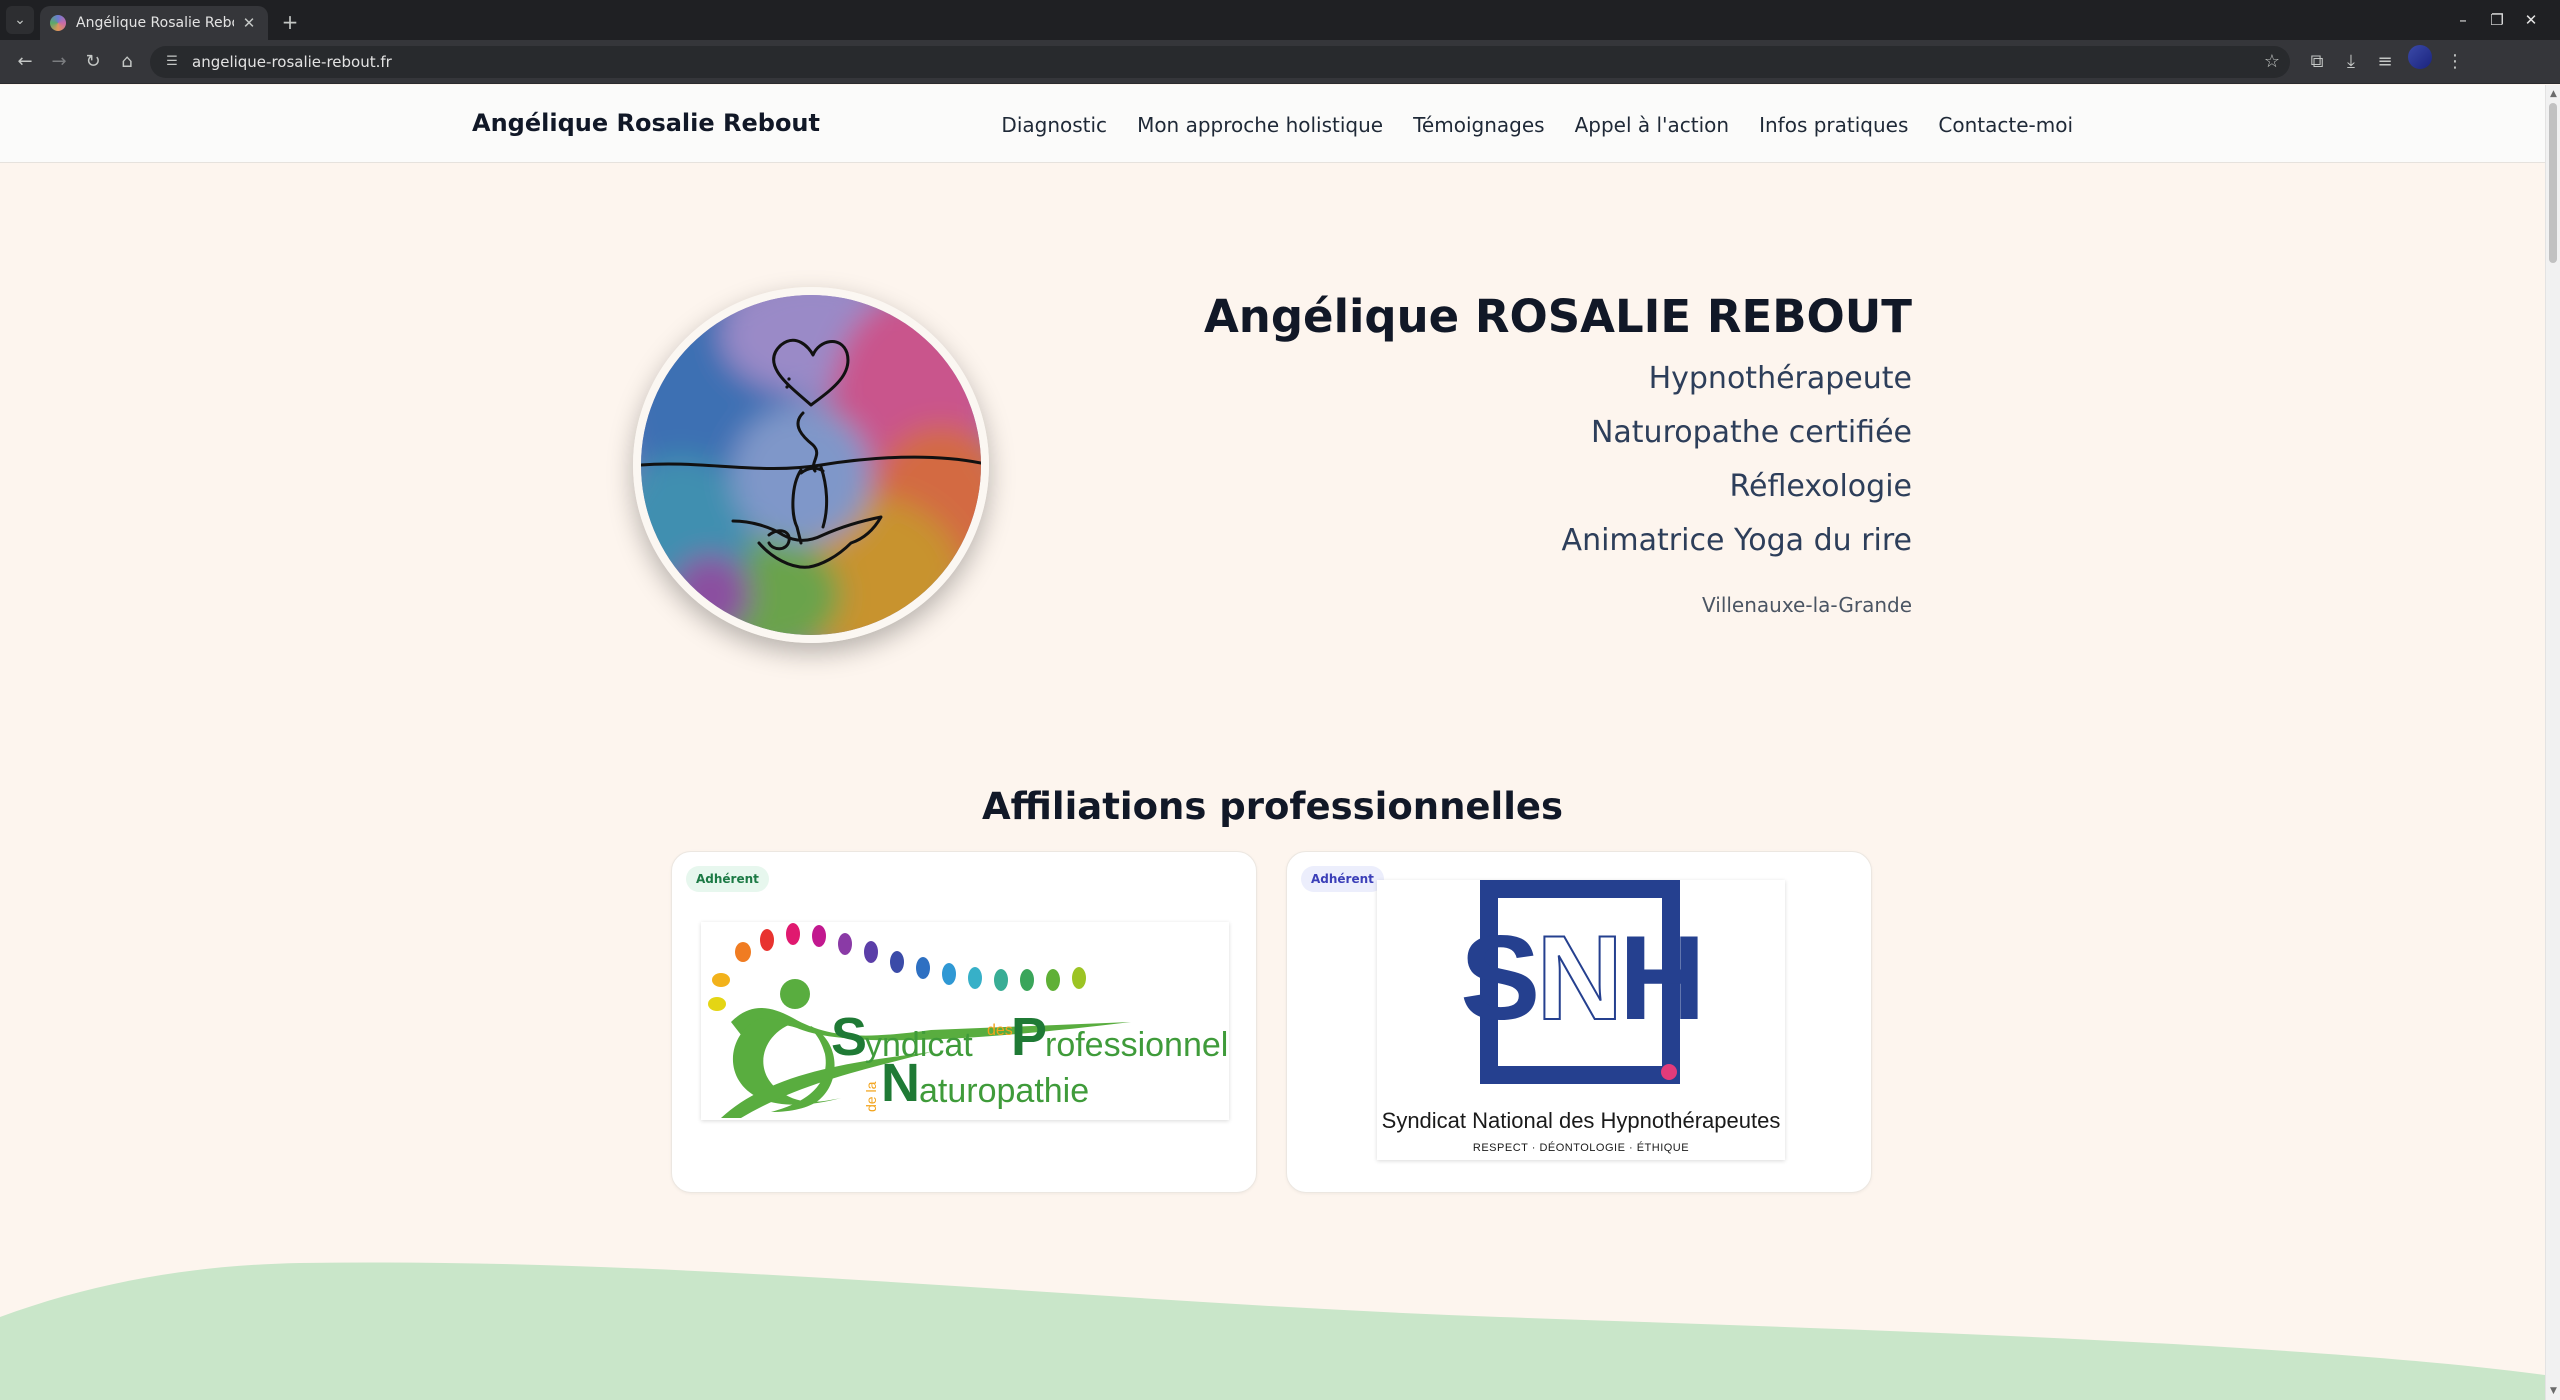 This screenshot has height=1400, width=2560. What do you see at coordinates (1260, 125) in the screenshot?
I see `nav-approche-holistique: Mon approche holistique` at bounding box center [1260, 125].